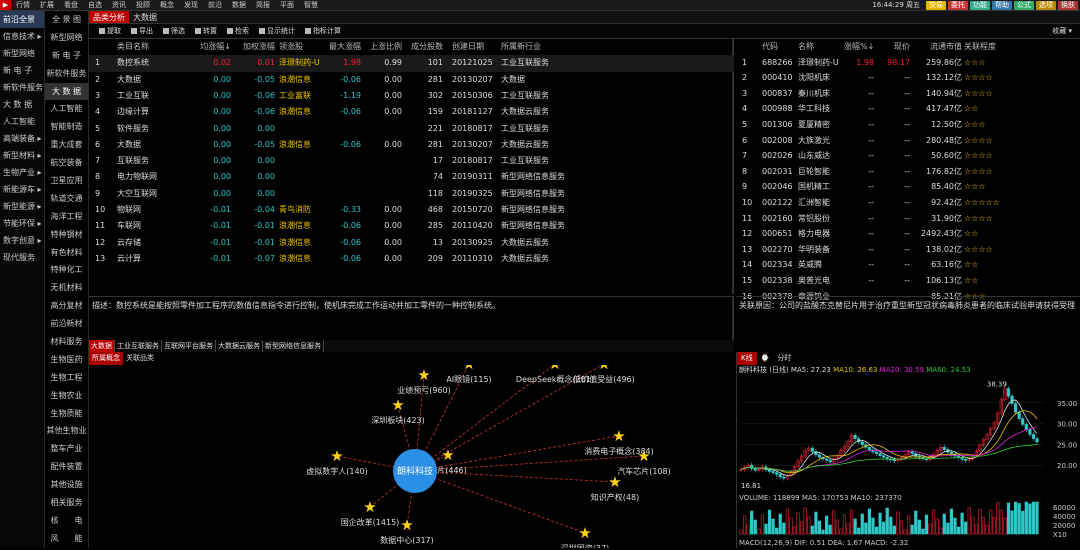 The height and width of the screenshot is (550, 1080). Describe the element at coordinates (779, 47) in the screenshot. I see `column-header: 代码` at that location.